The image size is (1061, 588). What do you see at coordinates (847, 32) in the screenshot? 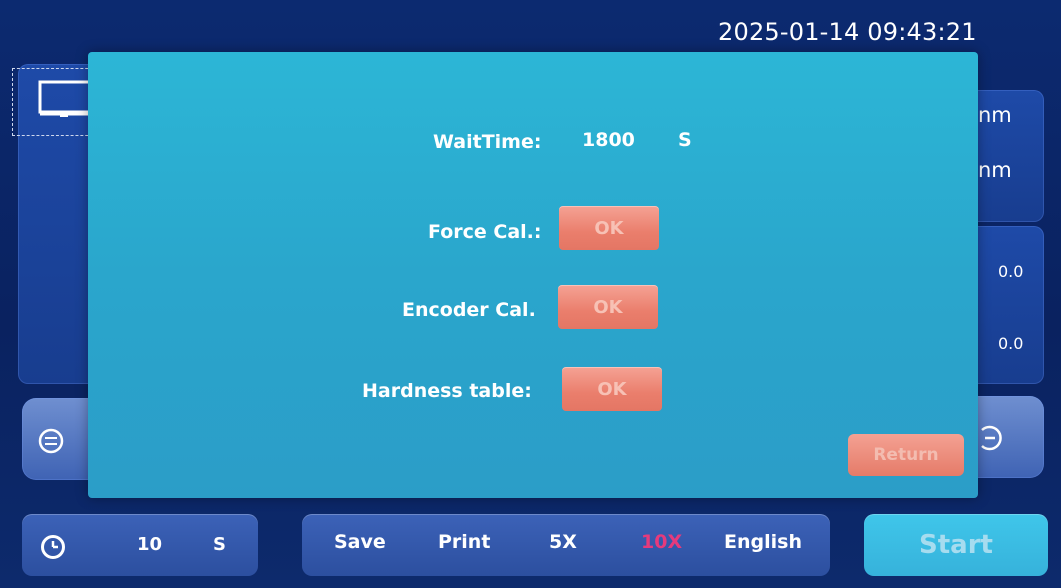
I see `datetime: 2025-01-14 09:43:21` at bounding box center [847, 32].